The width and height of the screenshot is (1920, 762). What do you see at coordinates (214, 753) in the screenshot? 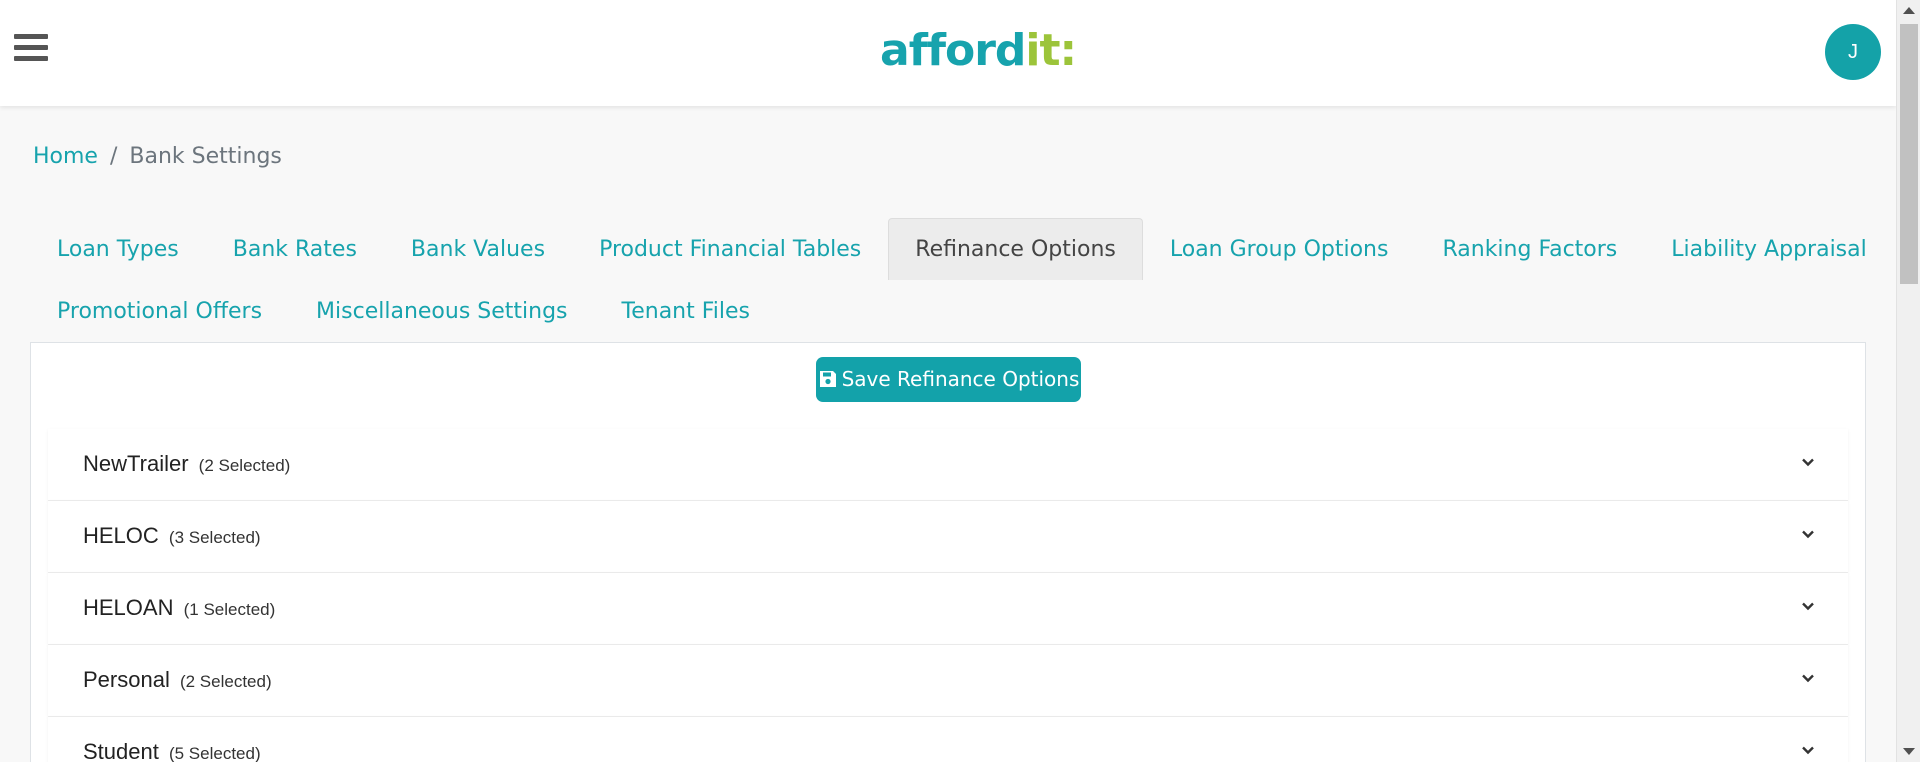
I see `selected-count: (5 Selected)` at bounding box center [214, 753].